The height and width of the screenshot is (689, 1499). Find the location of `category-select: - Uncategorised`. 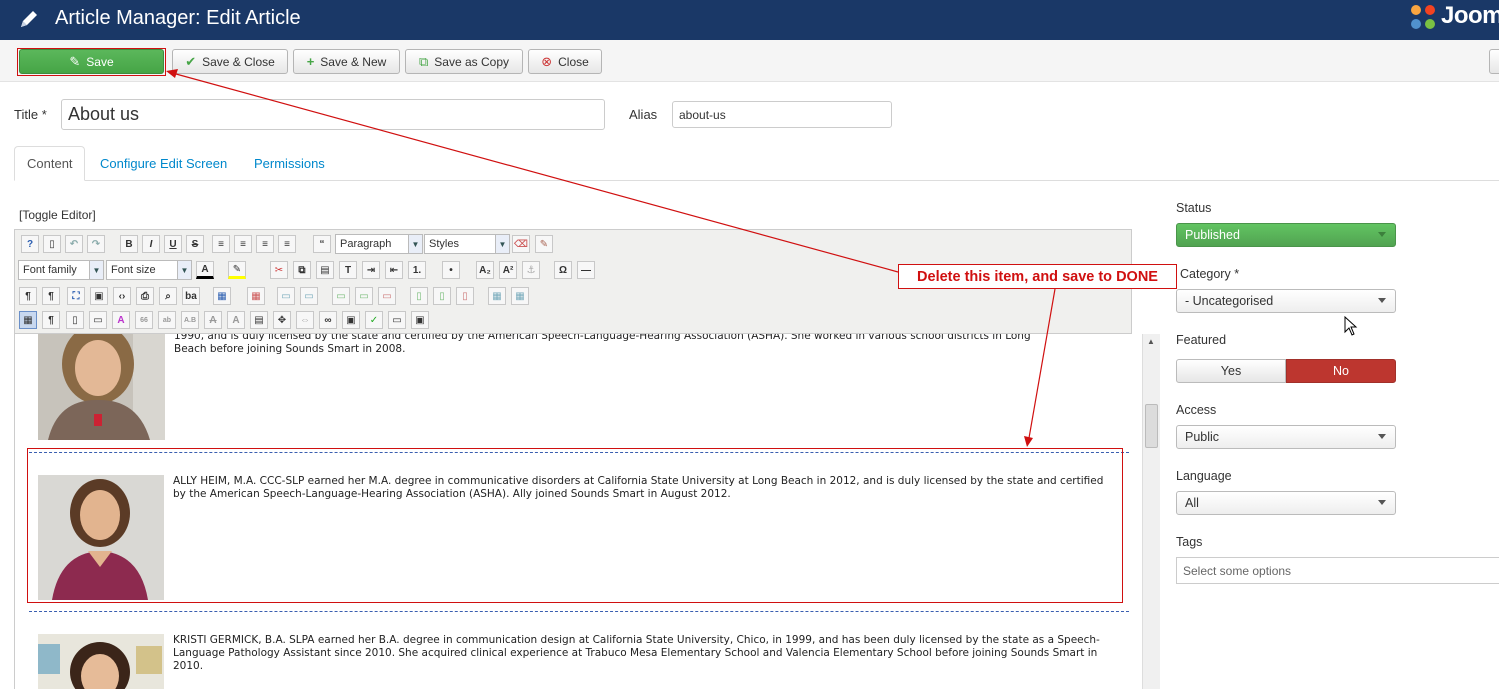

category-select: - Uncategorised is located at coordinates (1286, 301).